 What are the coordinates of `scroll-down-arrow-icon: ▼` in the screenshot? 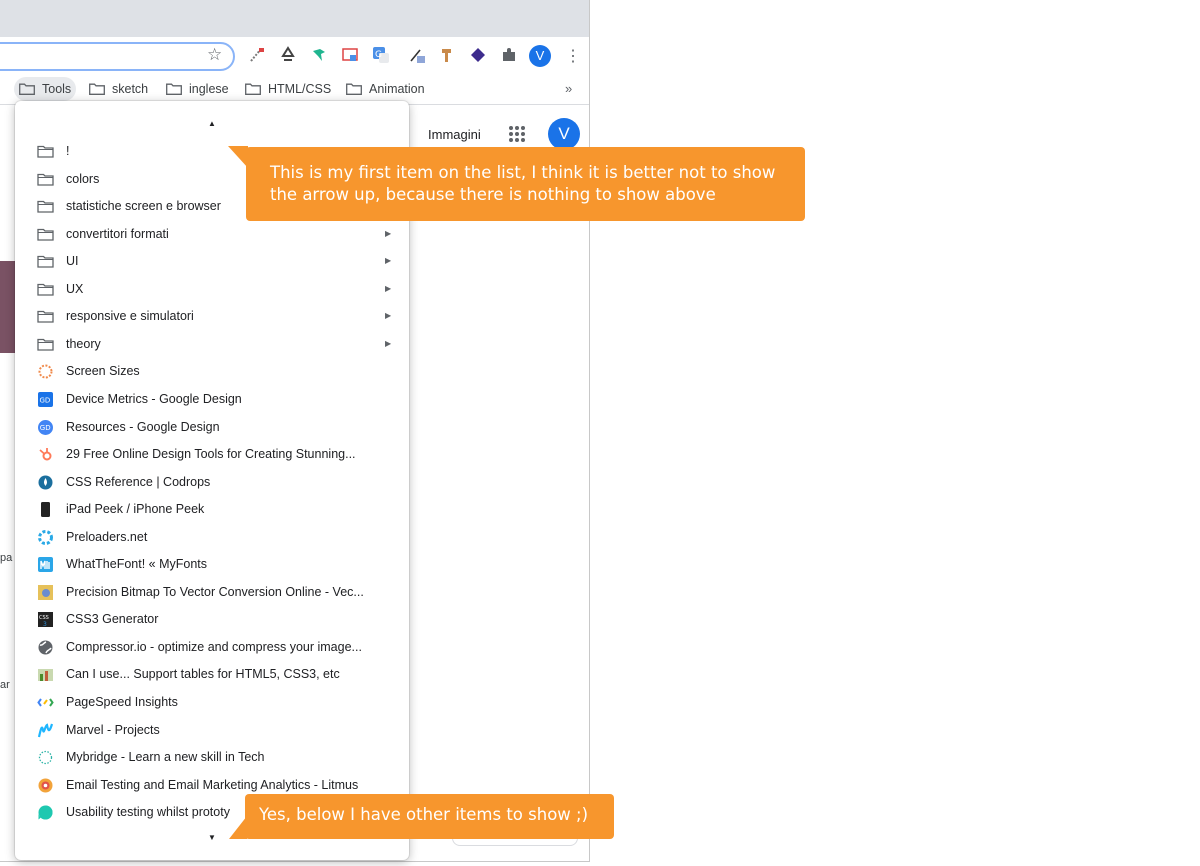 It's located at (212, 837).